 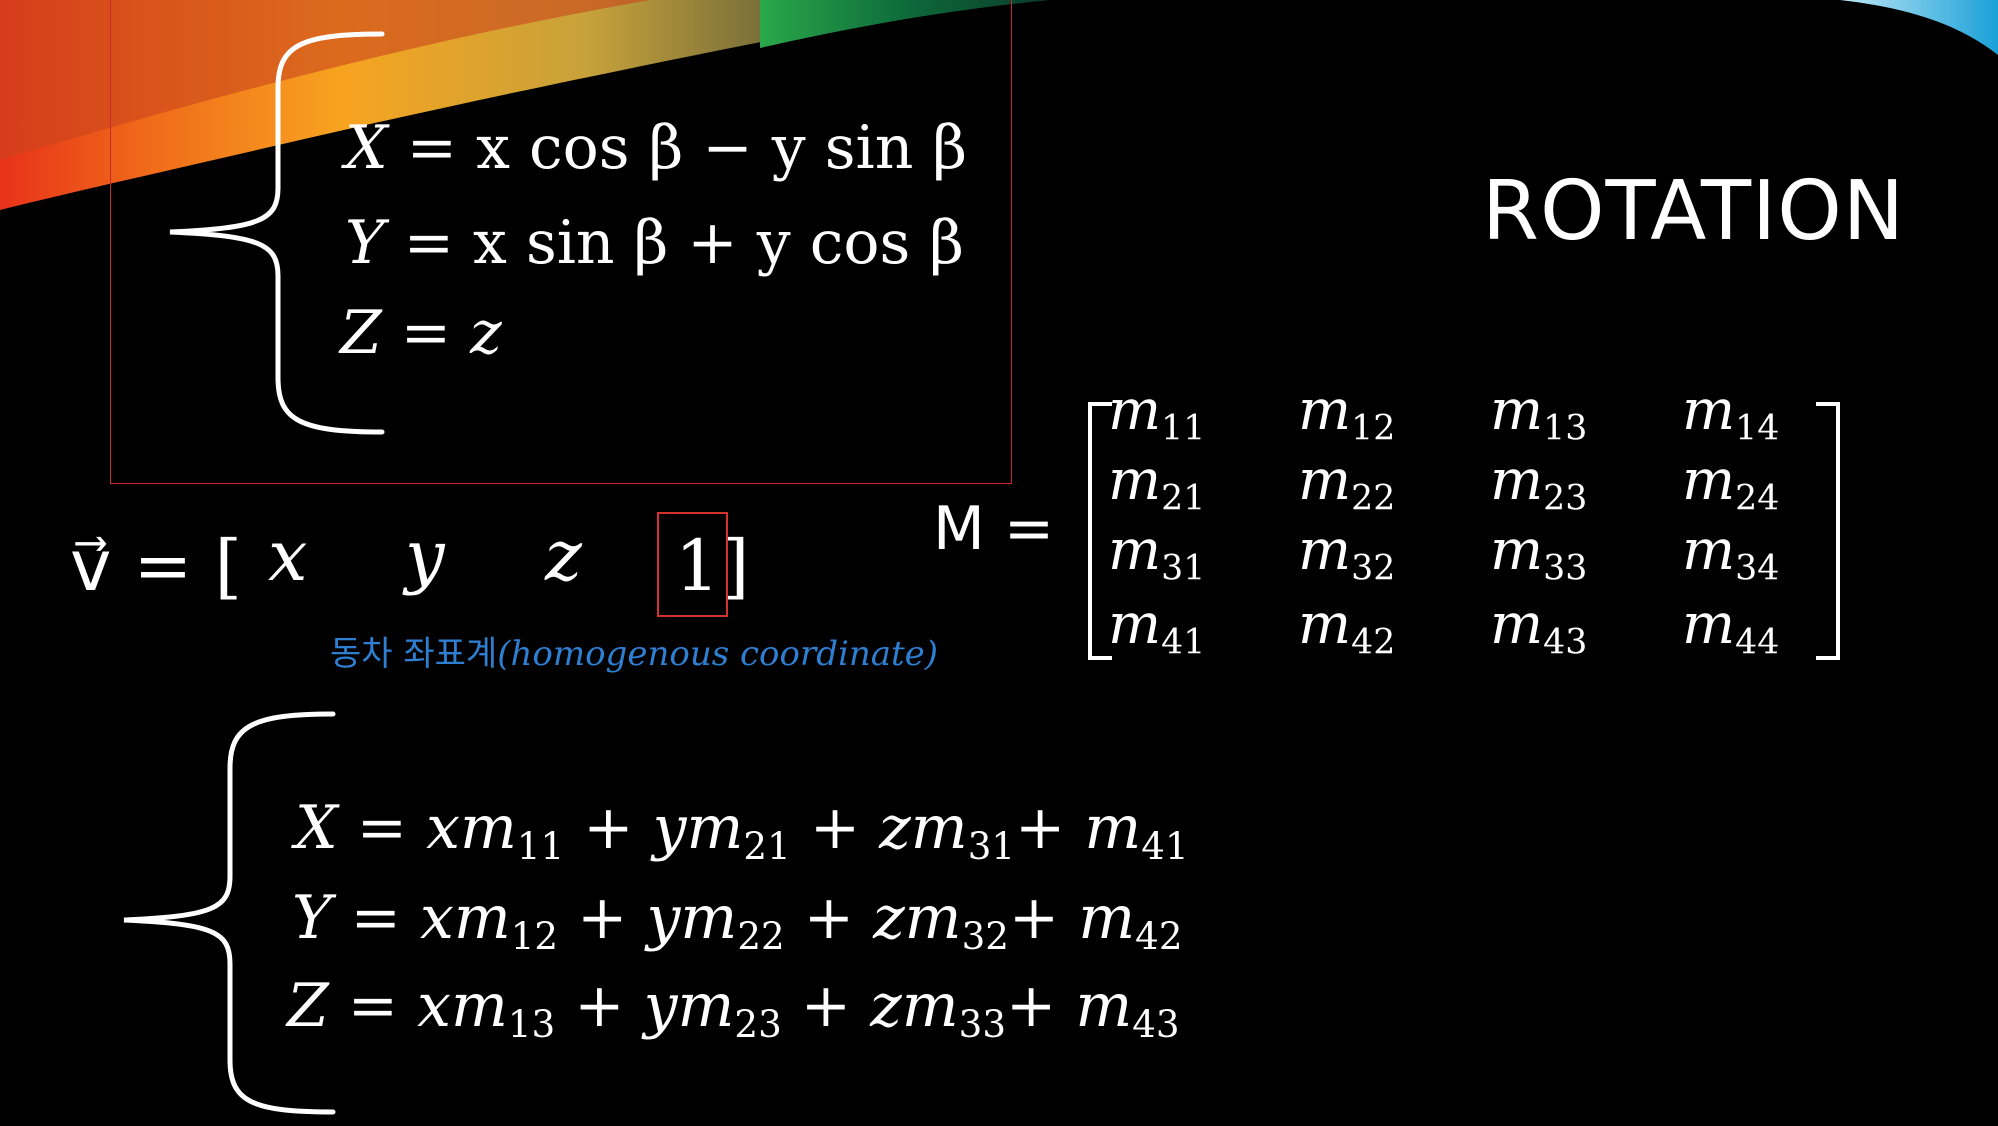 I want to click on vector-z: z, so click(x=563, y=556).